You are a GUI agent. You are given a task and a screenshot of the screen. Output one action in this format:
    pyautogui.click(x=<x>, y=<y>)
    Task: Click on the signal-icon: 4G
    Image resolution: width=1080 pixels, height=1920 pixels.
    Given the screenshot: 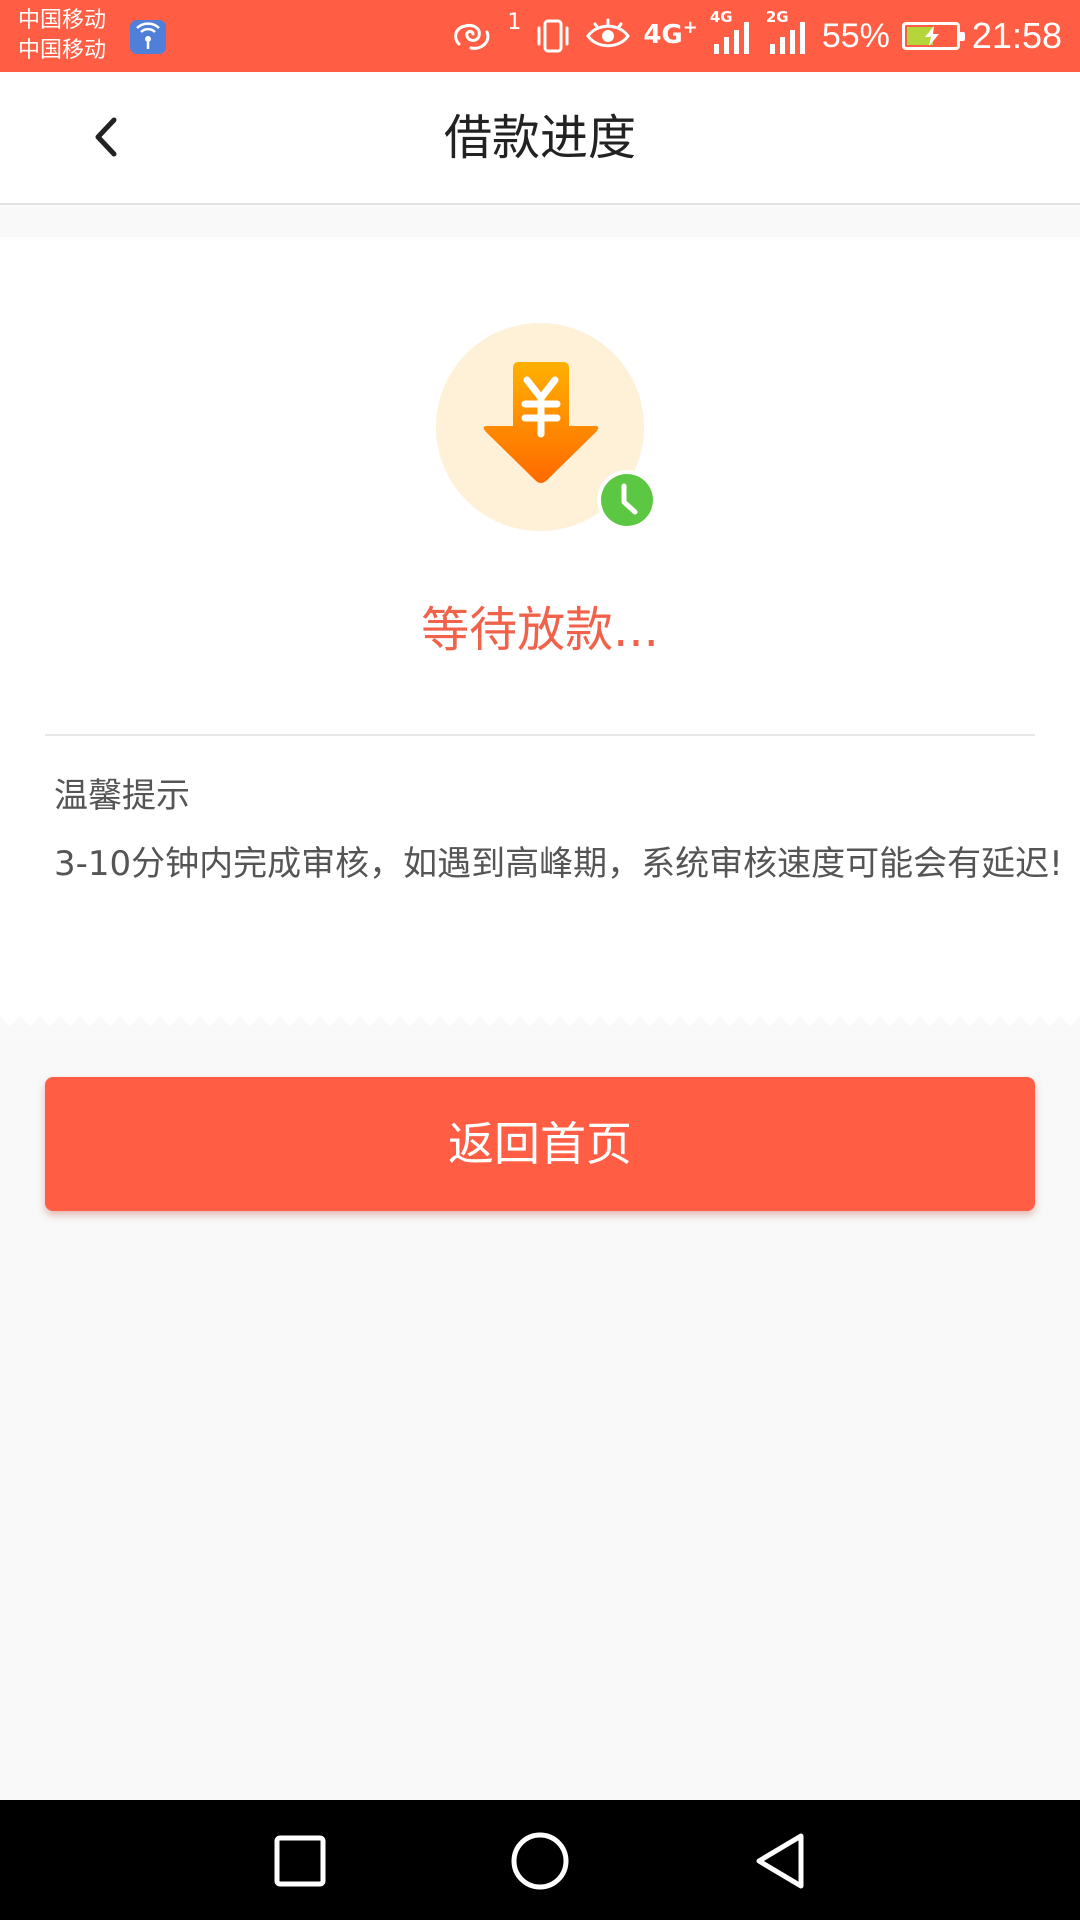 What is the action you would take?
    pyautogui.click(x=732, y=32)
    